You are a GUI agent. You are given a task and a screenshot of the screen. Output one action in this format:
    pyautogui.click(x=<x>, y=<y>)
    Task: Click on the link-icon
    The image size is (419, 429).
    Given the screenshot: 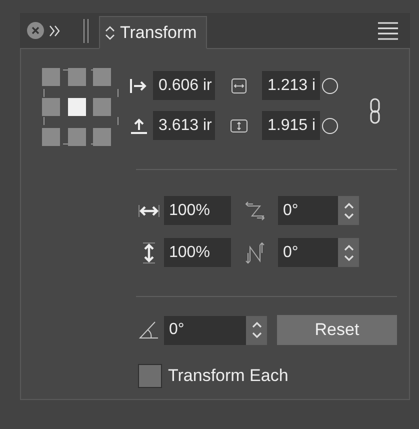 What is the action you would take?
    pyautogui.click(x=374, y=111)
    